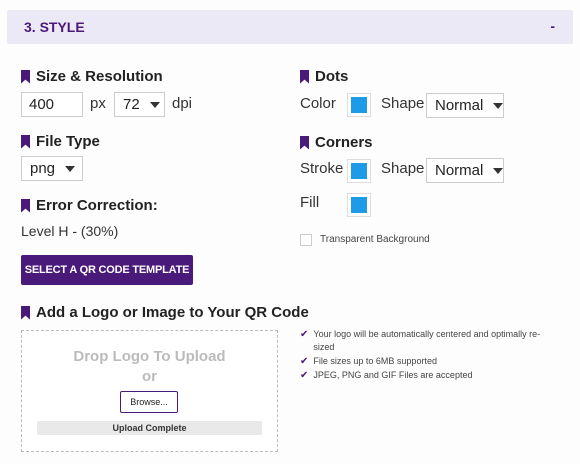  What do you see at coordinates (403, 103) in the screenshot?
I see `dots-shape-label: Shape` at bounding box center [403, 103].